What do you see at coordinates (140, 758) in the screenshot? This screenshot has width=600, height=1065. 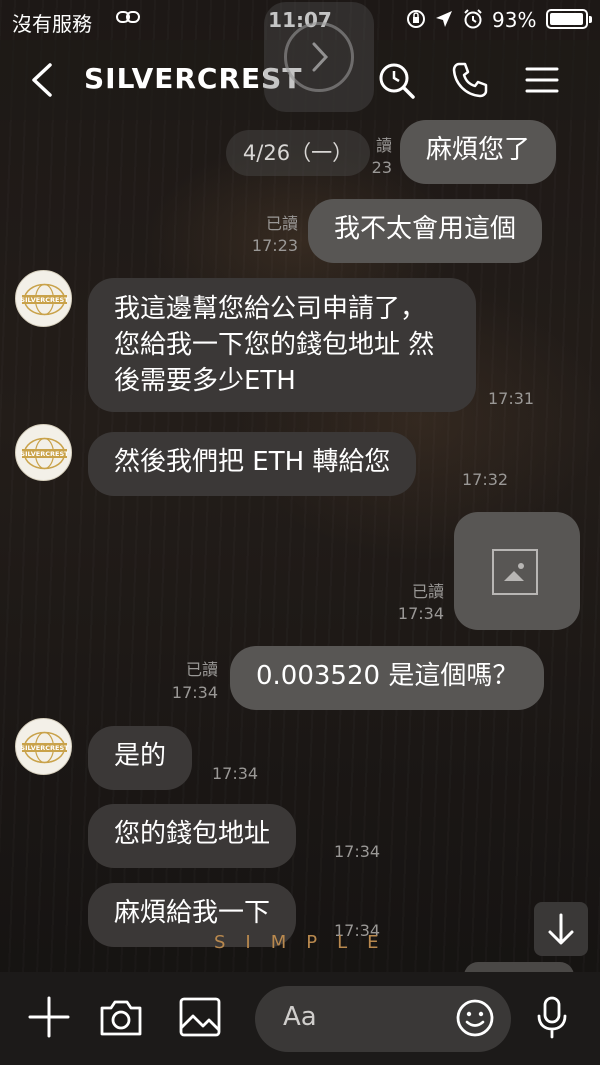 I see `message-bubble: 是的` at bounding box center [140, 758].